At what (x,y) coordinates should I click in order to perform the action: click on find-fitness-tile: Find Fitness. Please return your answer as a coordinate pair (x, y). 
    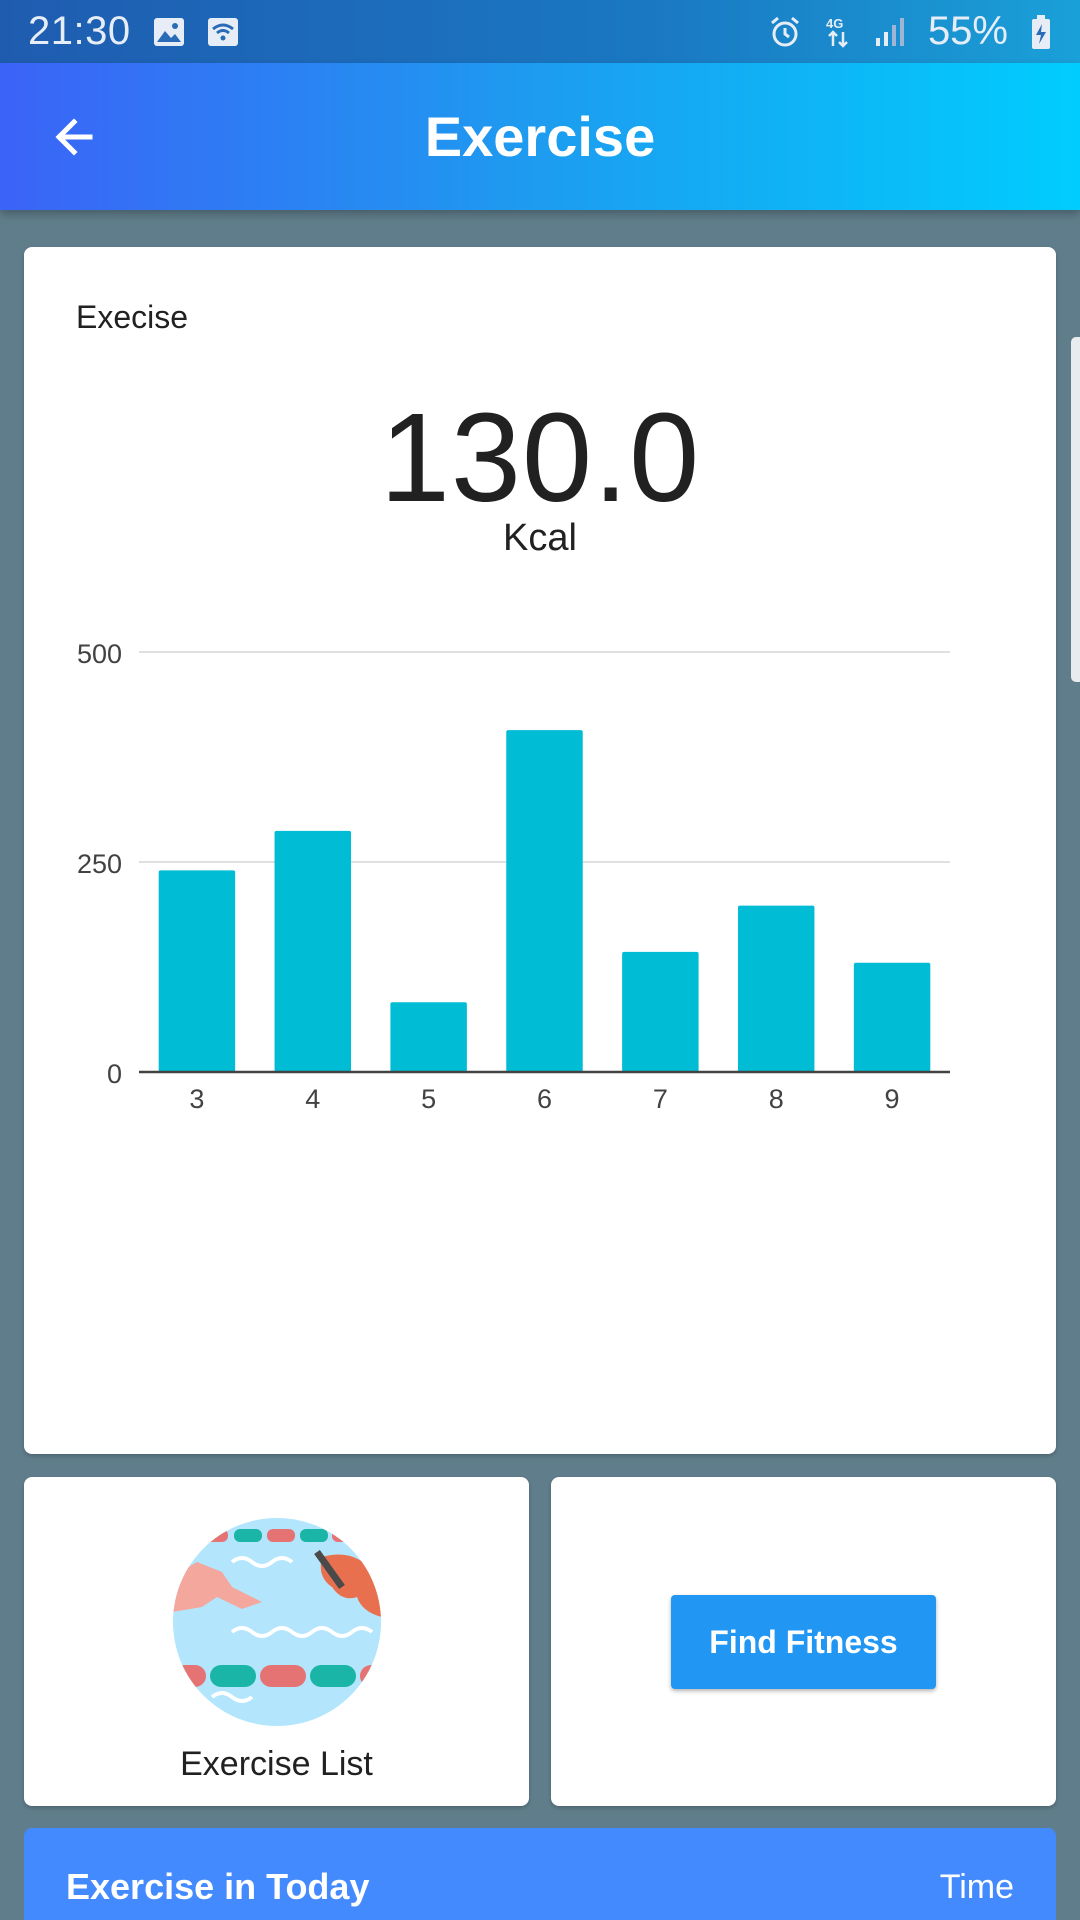
    Looking at the image, I should click on (803, 1641).